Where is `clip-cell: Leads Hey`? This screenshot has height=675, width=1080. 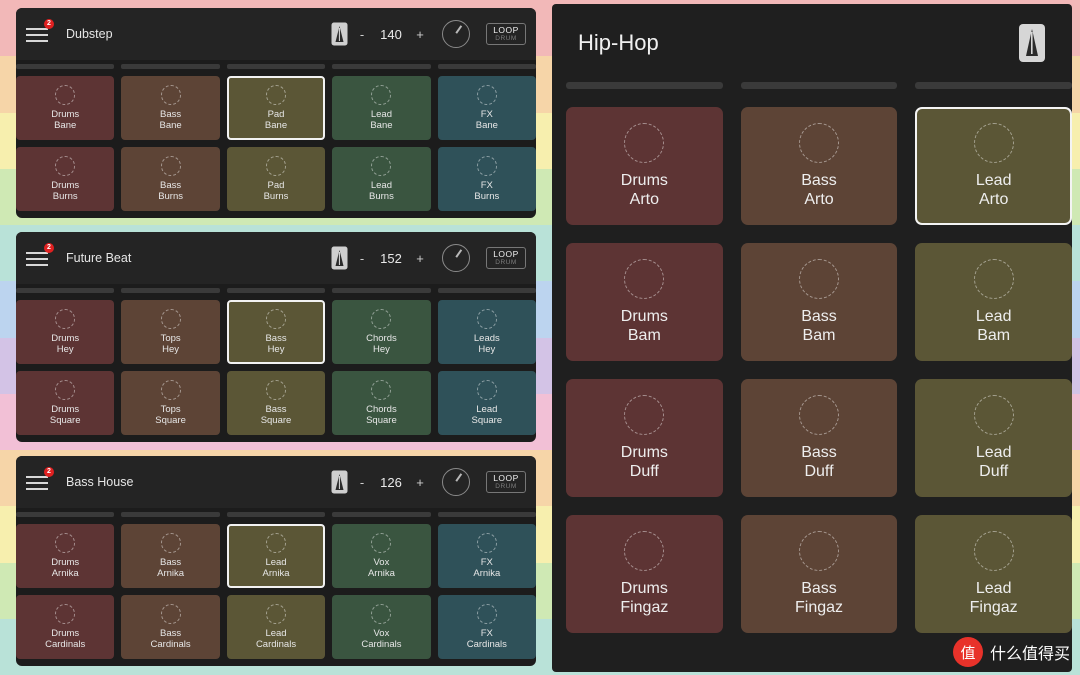 clip-cell: Leads Hey is located at coordinates (486, 332).